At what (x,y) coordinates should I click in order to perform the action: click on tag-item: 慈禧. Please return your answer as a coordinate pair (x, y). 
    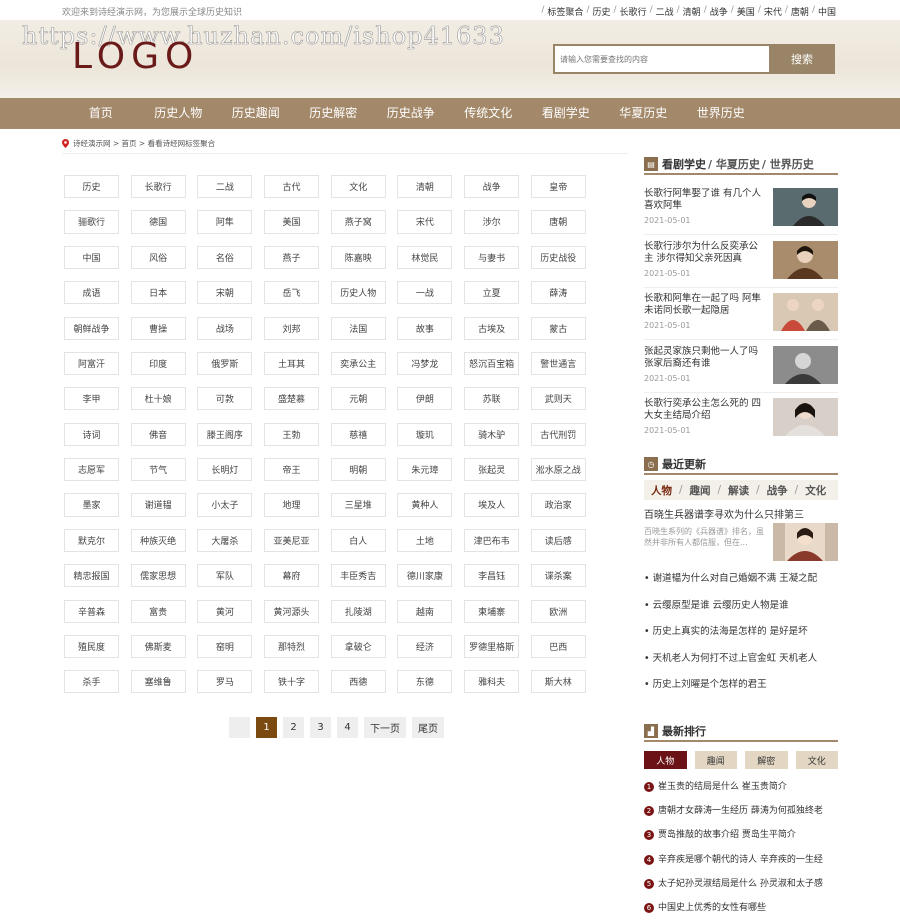
    Looking at the image, I should click on (358, 434).